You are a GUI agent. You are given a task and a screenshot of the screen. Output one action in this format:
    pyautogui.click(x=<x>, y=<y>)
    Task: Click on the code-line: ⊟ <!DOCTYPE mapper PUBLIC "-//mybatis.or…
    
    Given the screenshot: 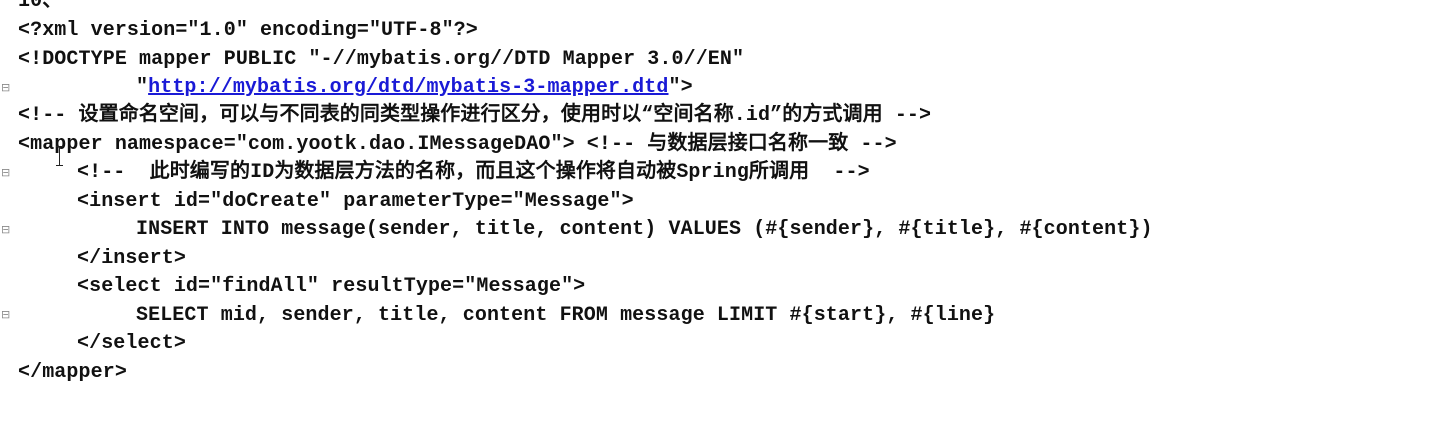 What is the action you would take?
    pyautogui.click(x=372, y=70)
    